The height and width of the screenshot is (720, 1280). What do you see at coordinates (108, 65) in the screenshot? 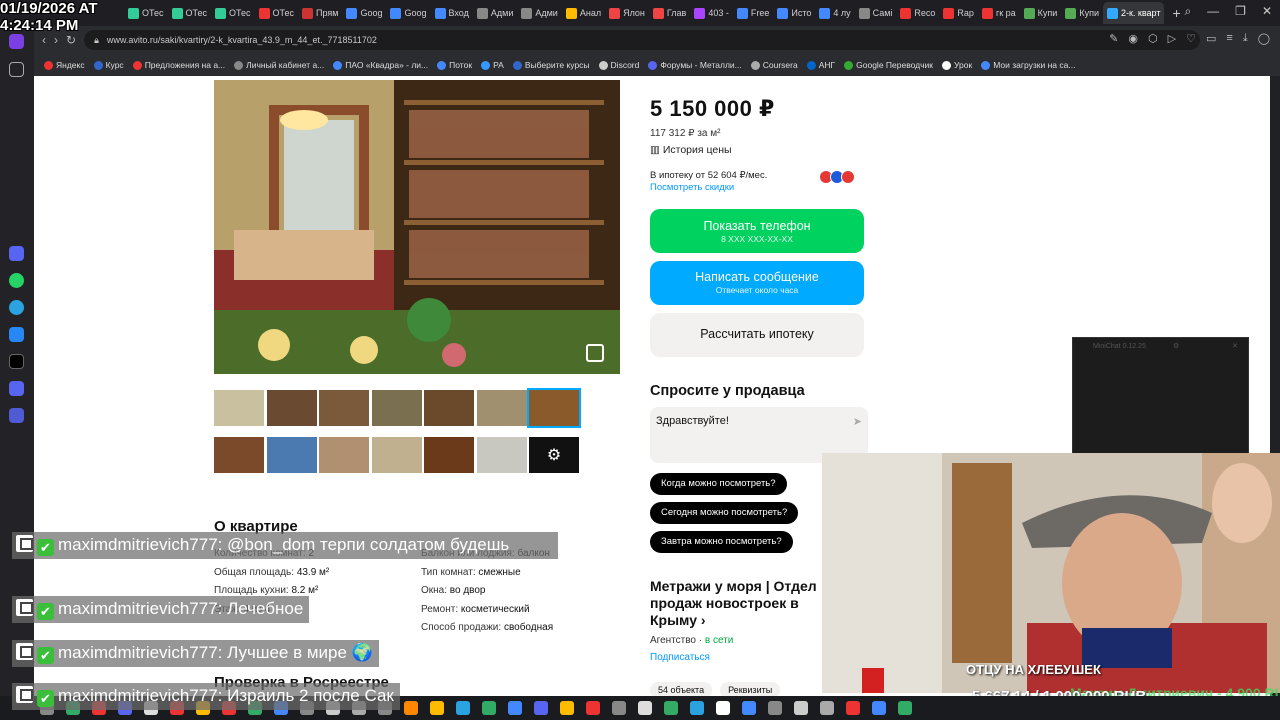
I see `bookmark-item: Курс` at bounding box center [108, 65].